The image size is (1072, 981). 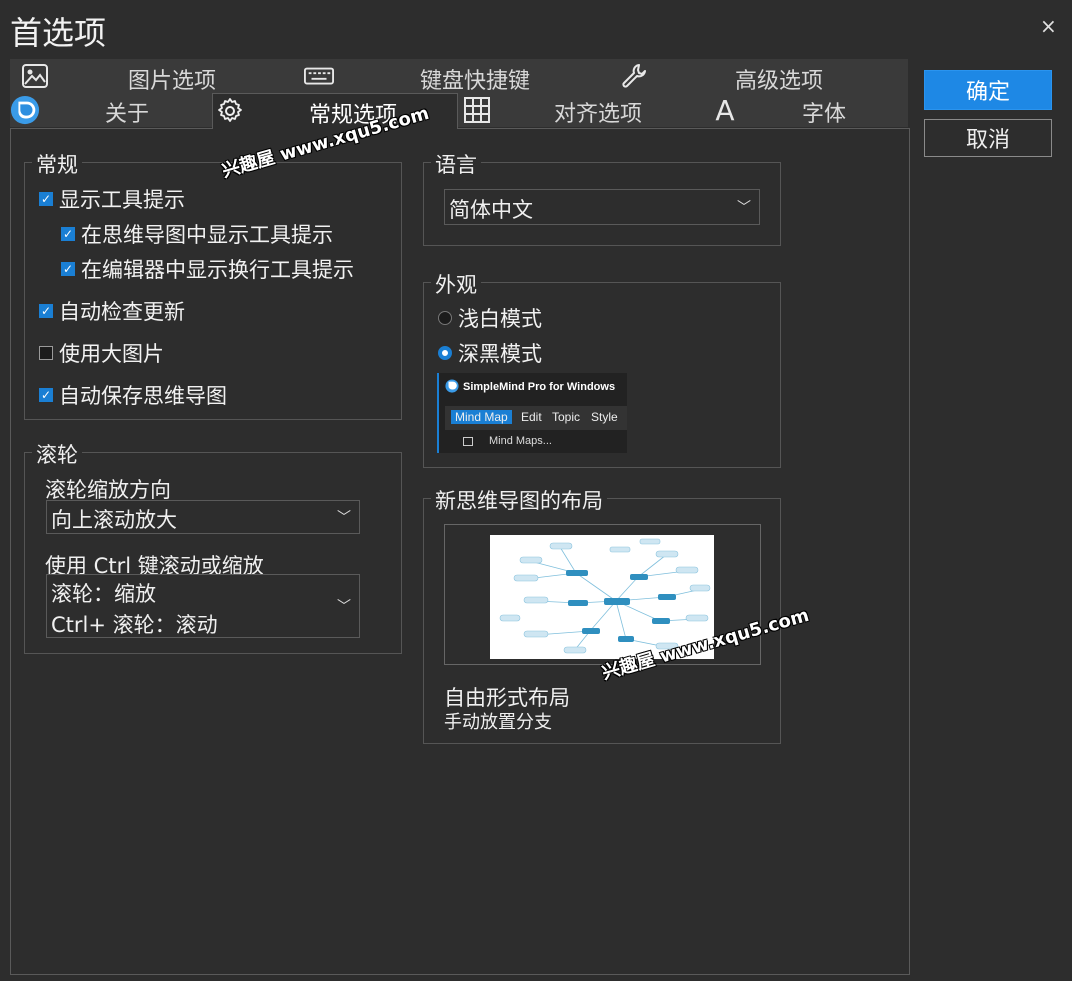 I want to click on large-images-checkbox: 使用大图片, so click(x=101, y=353).